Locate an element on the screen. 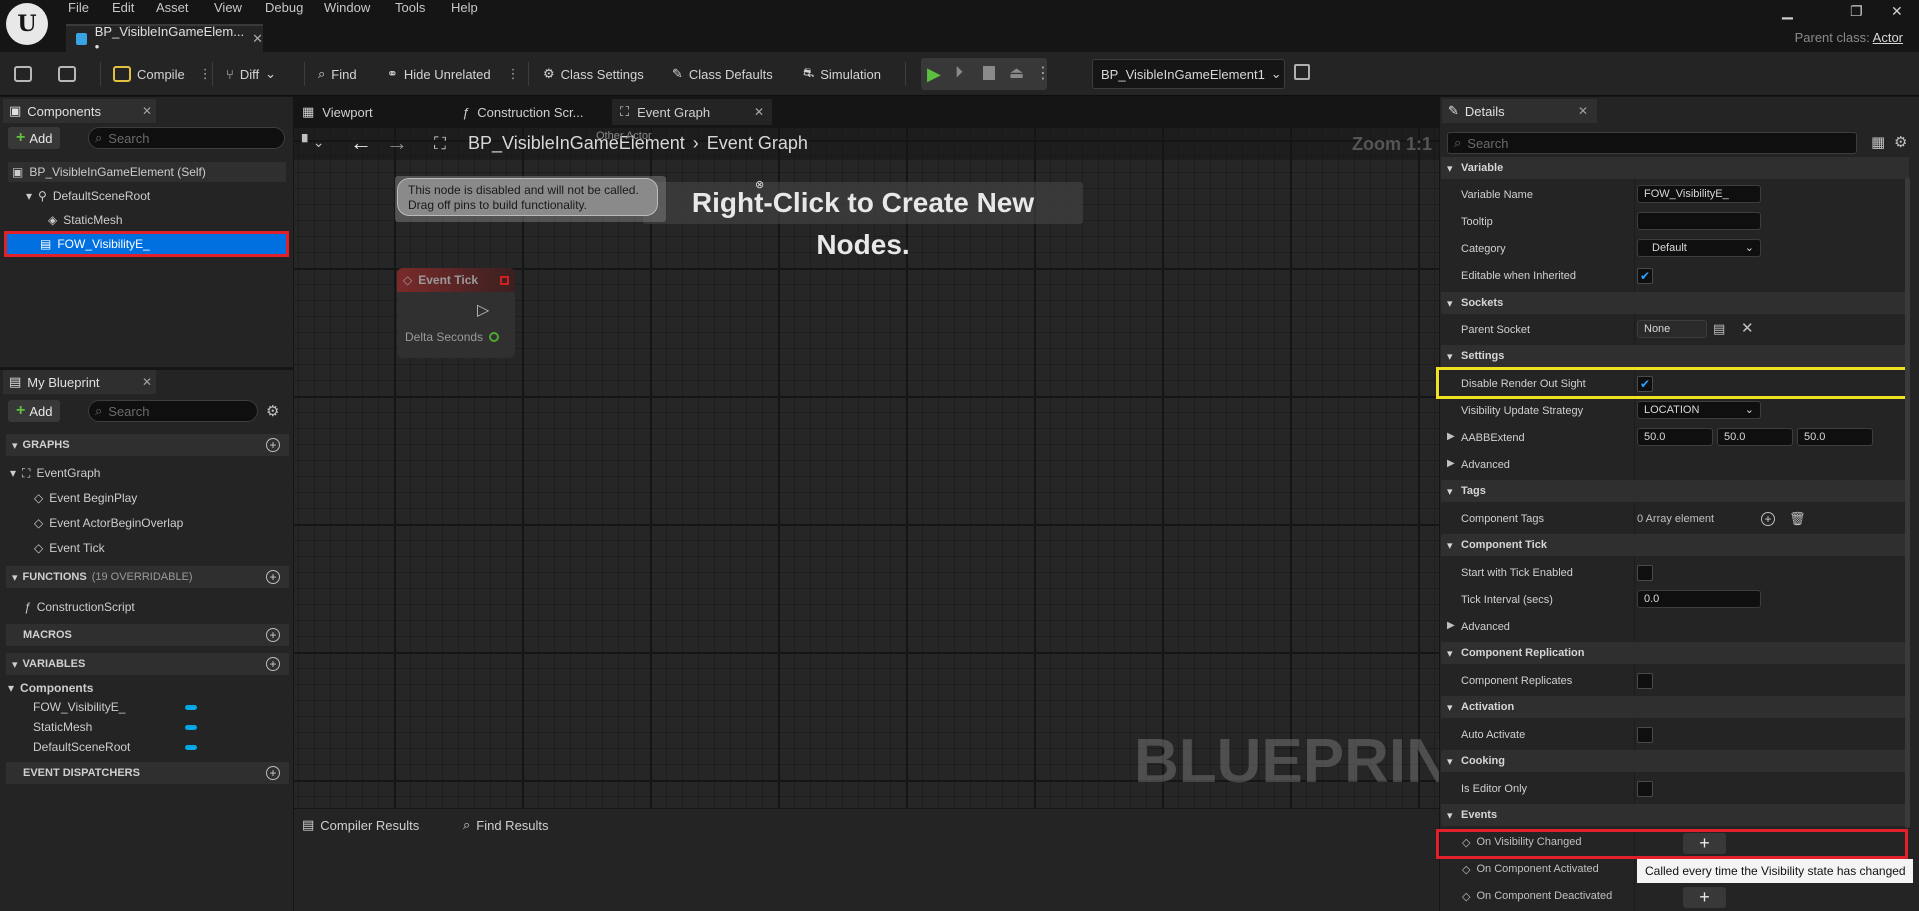  tab-viewport: ▦ Viewport is located at coordinates (374, 112).